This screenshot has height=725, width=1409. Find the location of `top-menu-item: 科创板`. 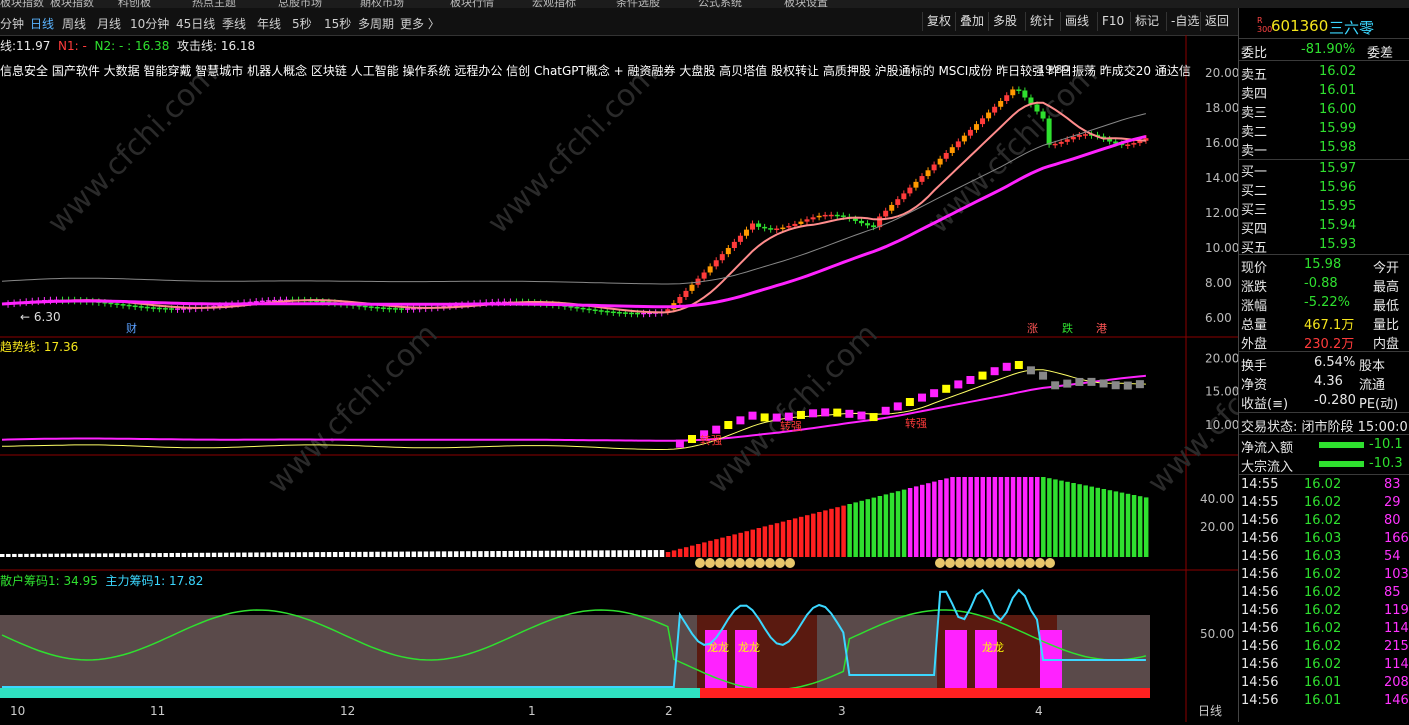

top-menu-item: 科创板 is located at coordinates (134, 4).